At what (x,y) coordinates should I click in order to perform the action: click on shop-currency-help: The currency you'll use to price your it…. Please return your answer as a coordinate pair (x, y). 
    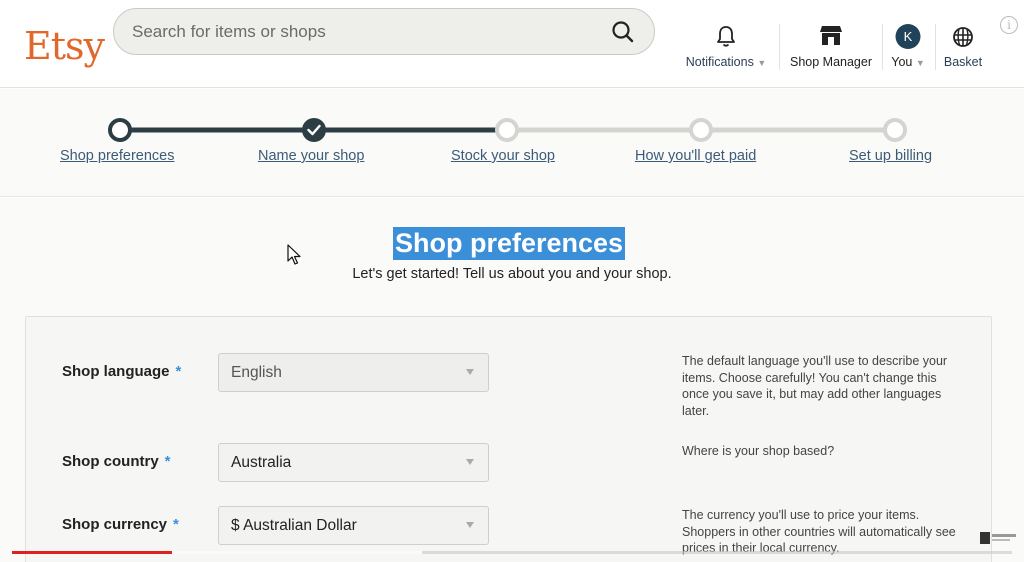
    Looking at the image, I should click on (819, 531).